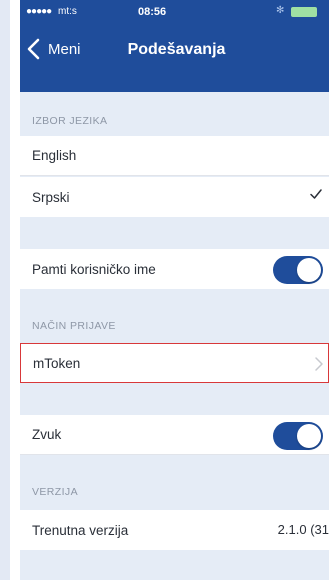 This screenshot has width=329, height=580. I want to click on remember-username-toggle, so click(298, 270).